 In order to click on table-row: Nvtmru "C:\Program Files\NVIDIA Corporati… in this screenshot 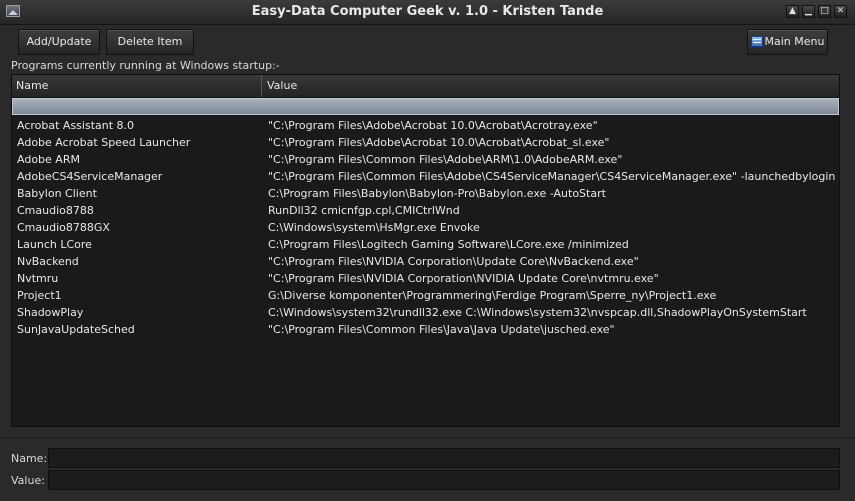, I will do `click(425, 278)`.